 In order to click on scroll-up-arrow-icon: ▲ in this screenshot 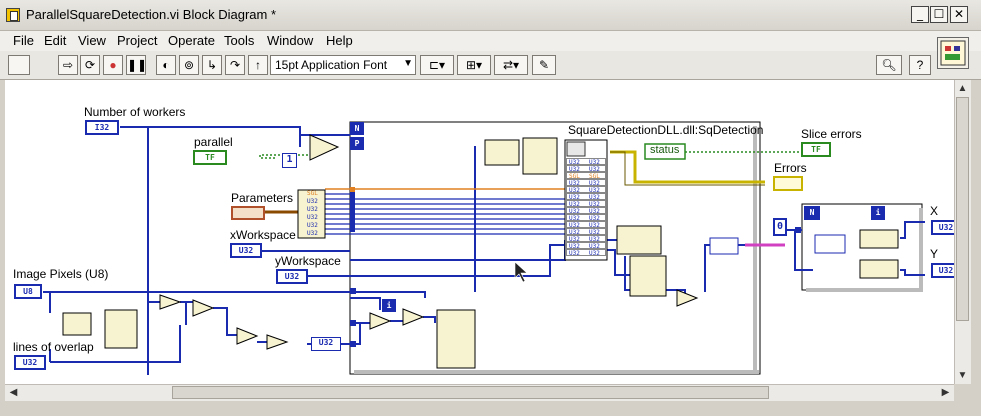, I will do `click(962, 88)`.